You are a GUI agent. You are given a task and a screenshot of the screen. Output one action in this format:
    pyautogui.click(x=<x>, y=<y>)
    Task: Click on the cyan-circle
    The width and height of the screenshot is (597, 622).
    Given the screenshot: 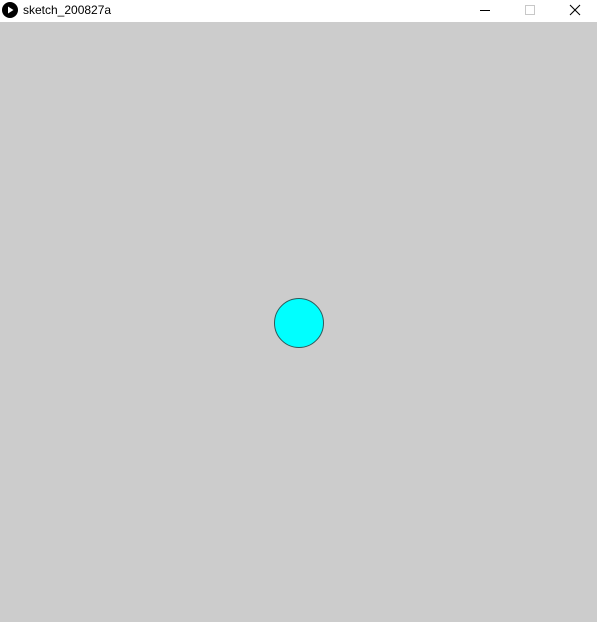 What is the action you would take?
    pyautogui.click(x=299, y=323)
    